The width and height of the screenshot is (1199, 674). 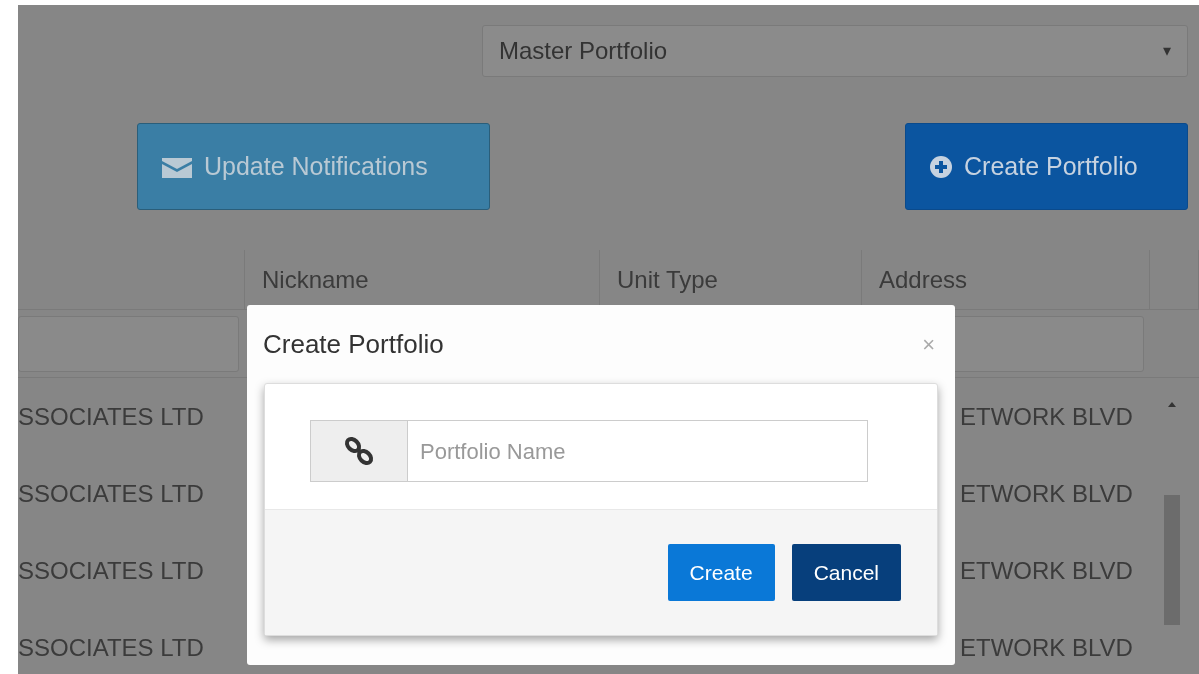 What do you see at coordinates (313, 166) in the screenshot?
I see `notifications-button: Update Notifications` at bounding box center [313, 166].